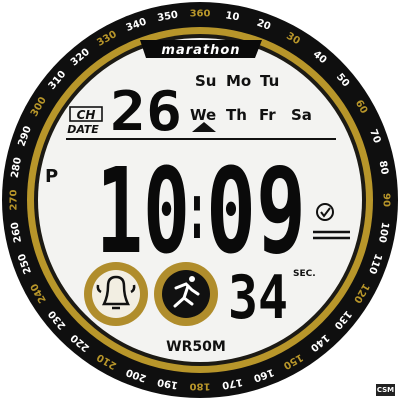 The height and width of the screenshot is (400, 400). I want to click on time-minutes: 09, so click(256, 211).